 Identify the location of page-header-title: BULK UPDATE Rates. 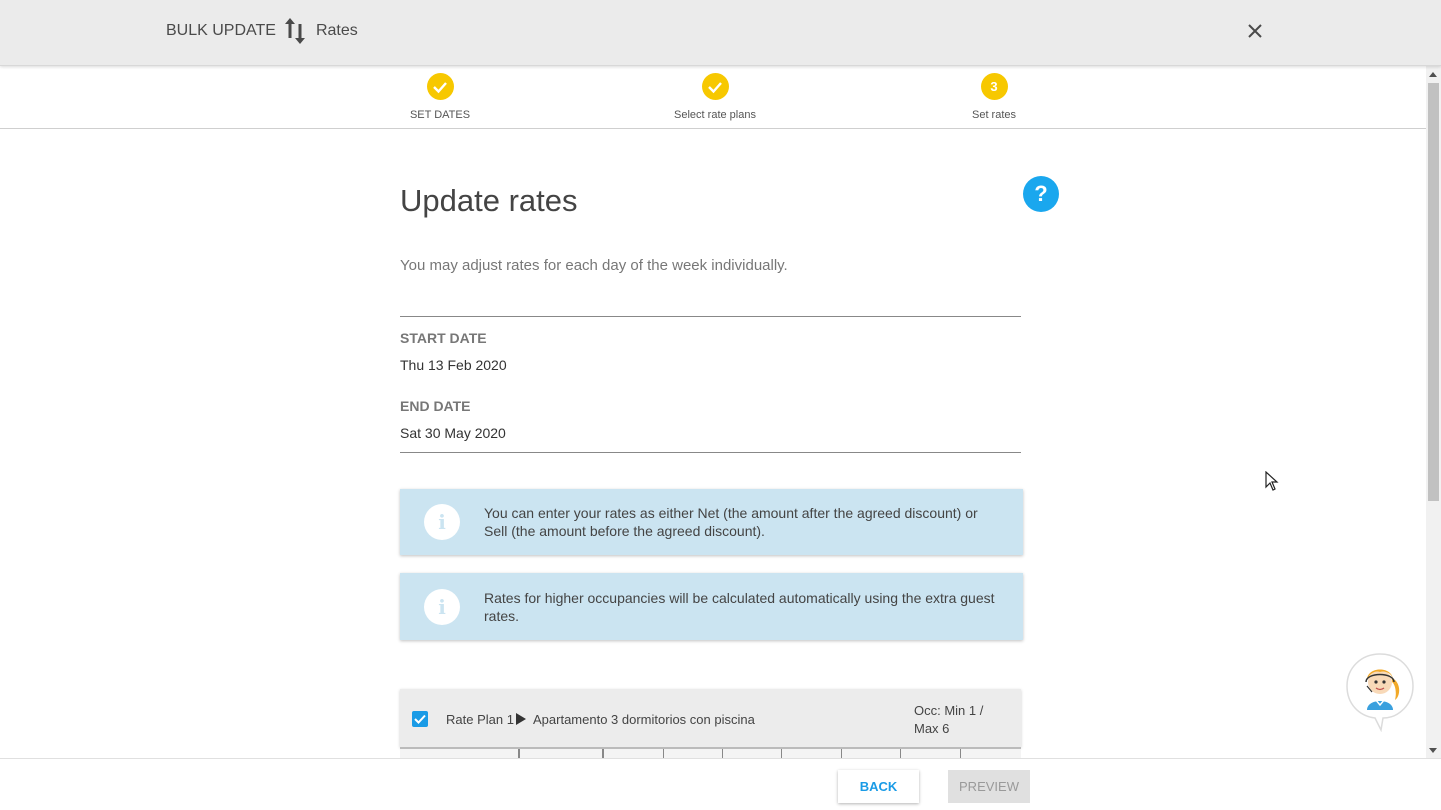
(262, 31).